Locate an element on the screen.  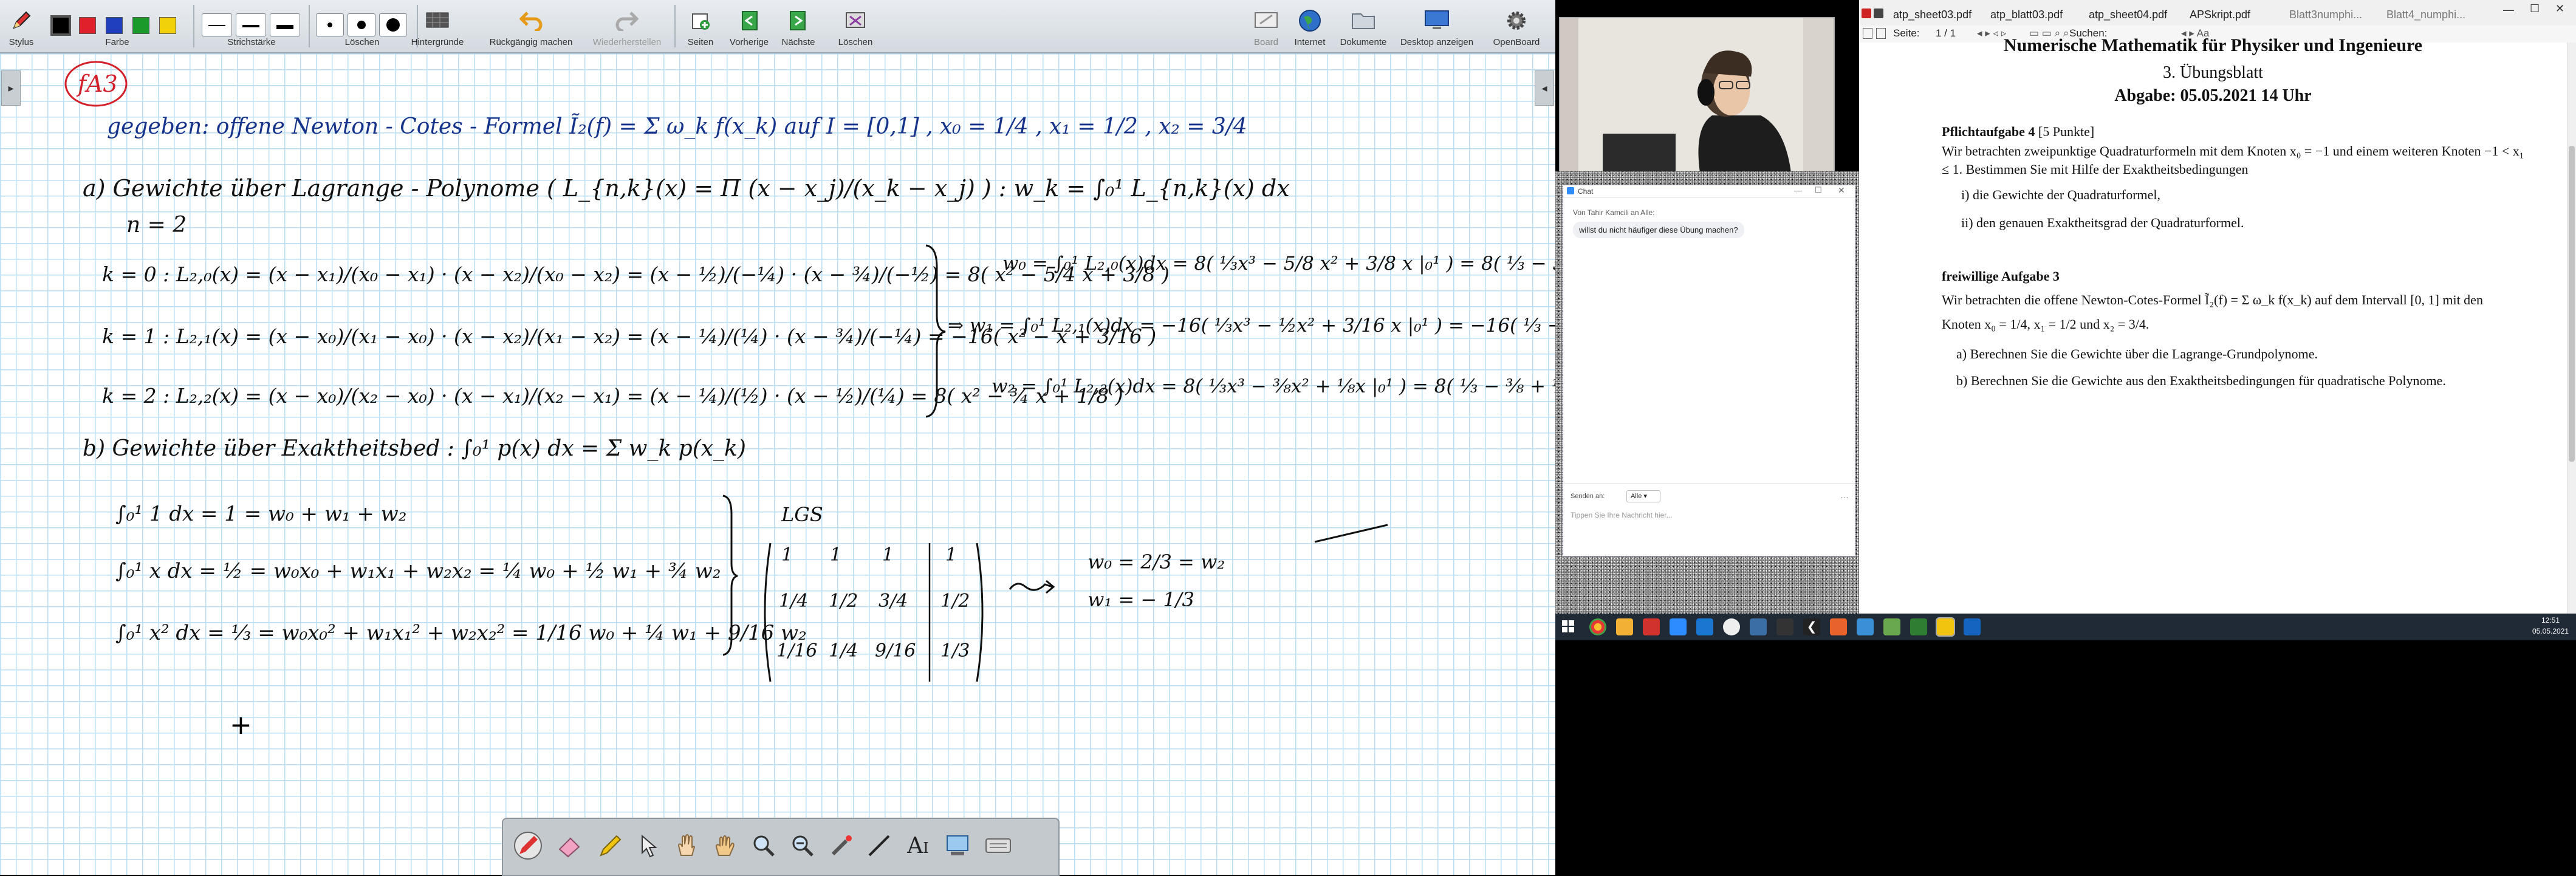
app-icon: ❮ is located at coordinates (1811, 626).